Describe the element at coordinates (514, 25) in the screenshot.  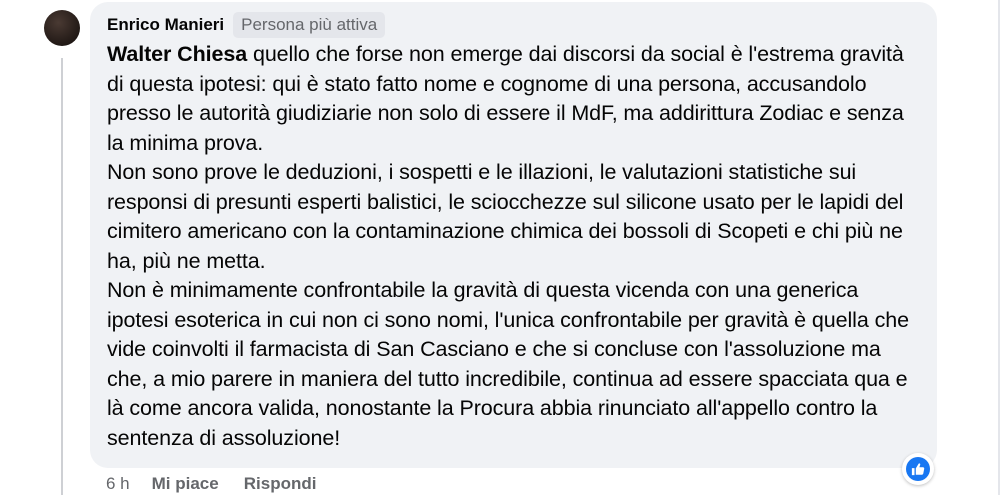
I see `comment-header: Enrico Manieri Persona più attiva` at that location.